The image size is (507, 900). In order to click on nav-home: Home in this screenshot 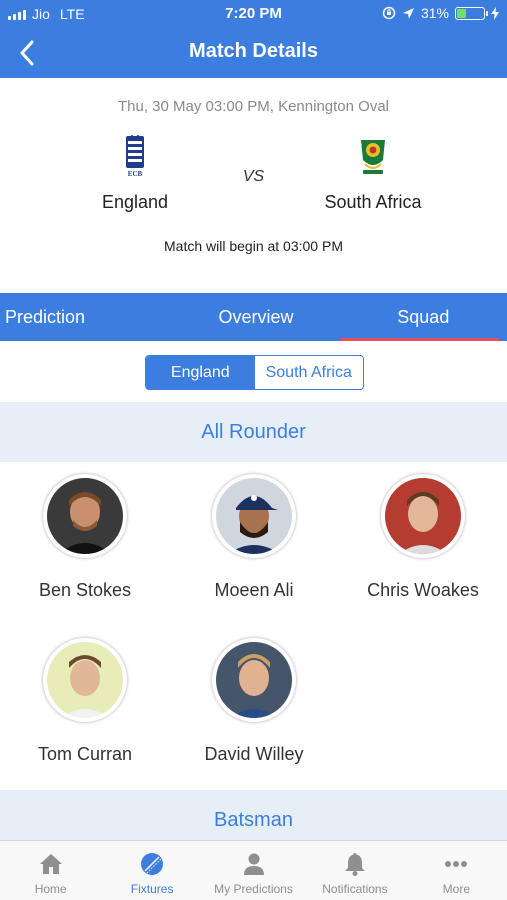, I will do `click(50, 870)`.